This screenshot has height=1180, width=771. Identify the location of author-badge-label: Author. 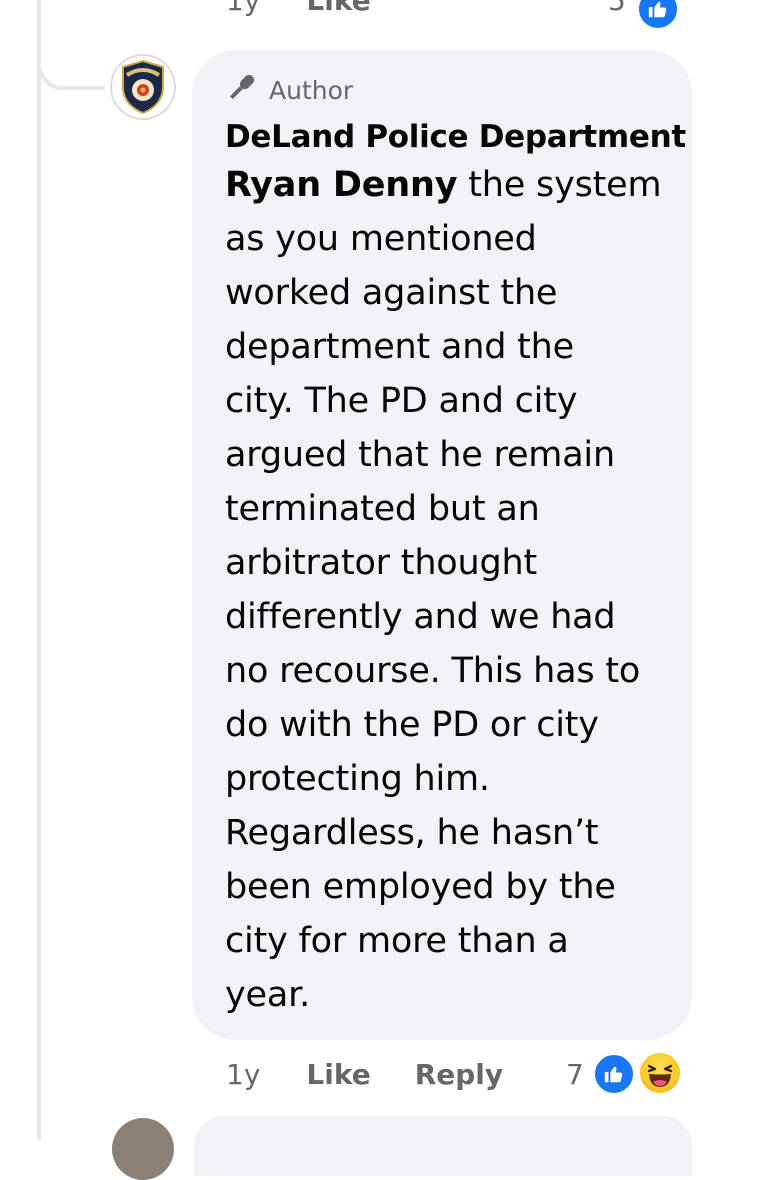
(311, 90).